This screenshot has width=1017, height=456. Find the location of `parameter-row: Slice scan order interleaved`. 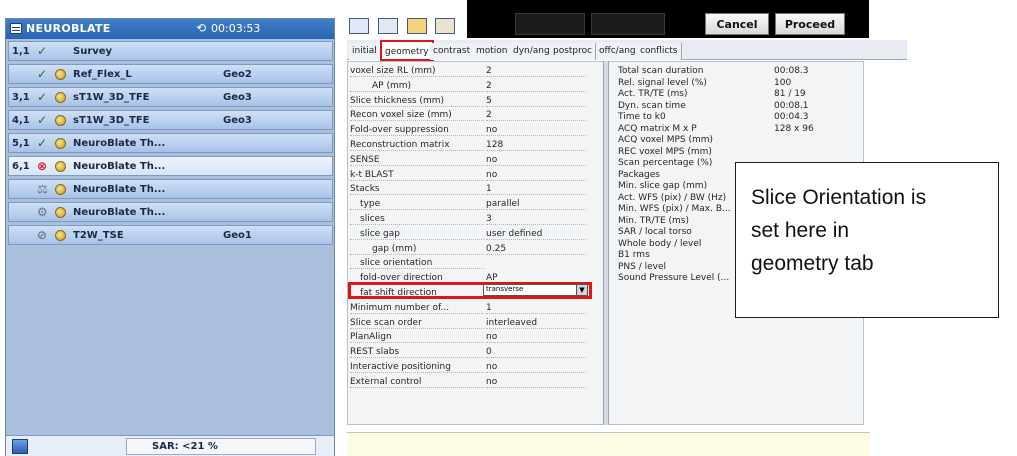

parameter-row: Slice scan order interleaved is located at coordinates (476, 323).